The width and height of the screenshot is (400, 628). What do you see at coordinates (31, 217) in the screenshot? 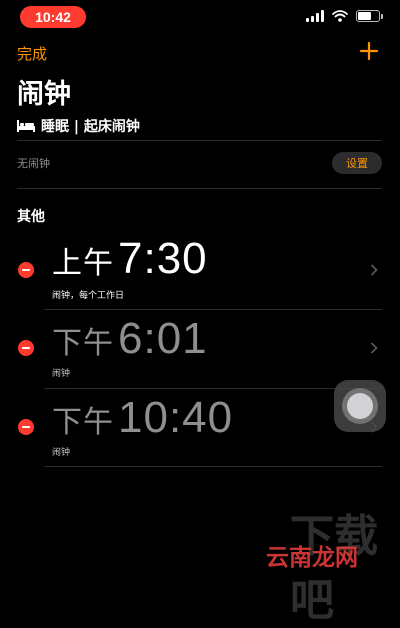
I see `section-title-other: 其他` at bounding box center [31, 217].